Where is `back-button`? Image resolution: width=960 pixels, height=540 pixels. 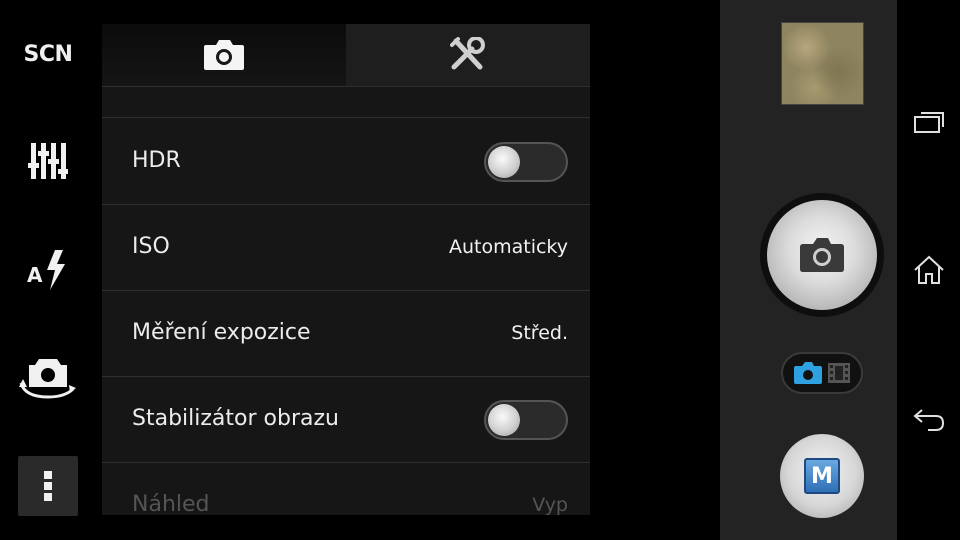
back-button is located at coordinates (928, 420).